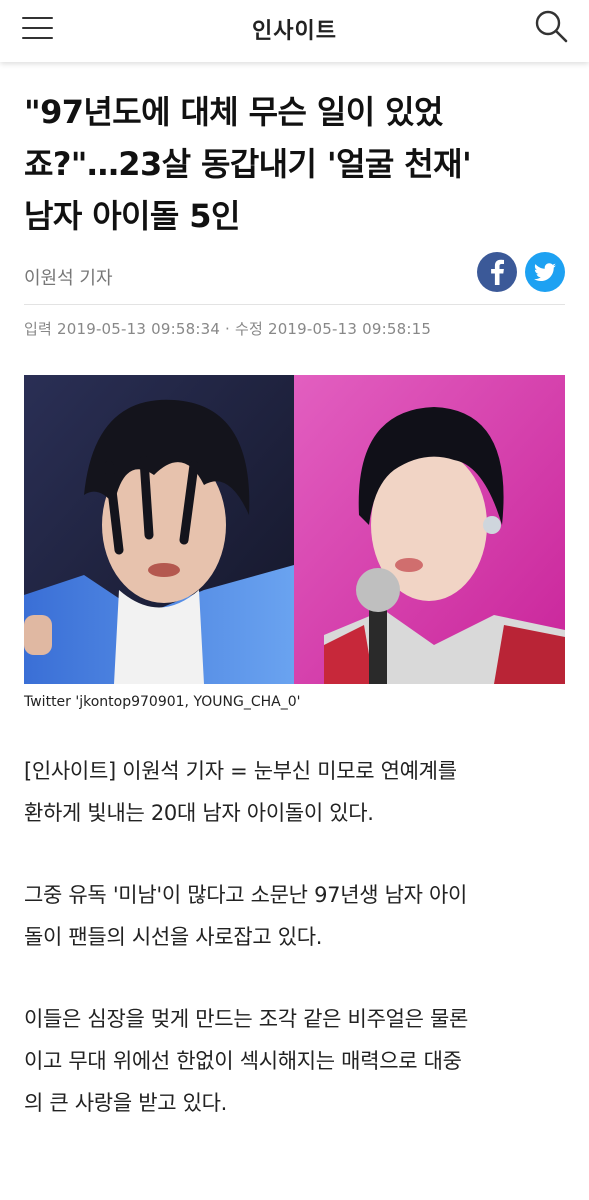 This screenshot has width=589, height=1200. Describe the element at coordinates (126, 1103) in the screenshot. I see `paragraph-line: 의 큰 사랑을 받고 있다.` at that location.